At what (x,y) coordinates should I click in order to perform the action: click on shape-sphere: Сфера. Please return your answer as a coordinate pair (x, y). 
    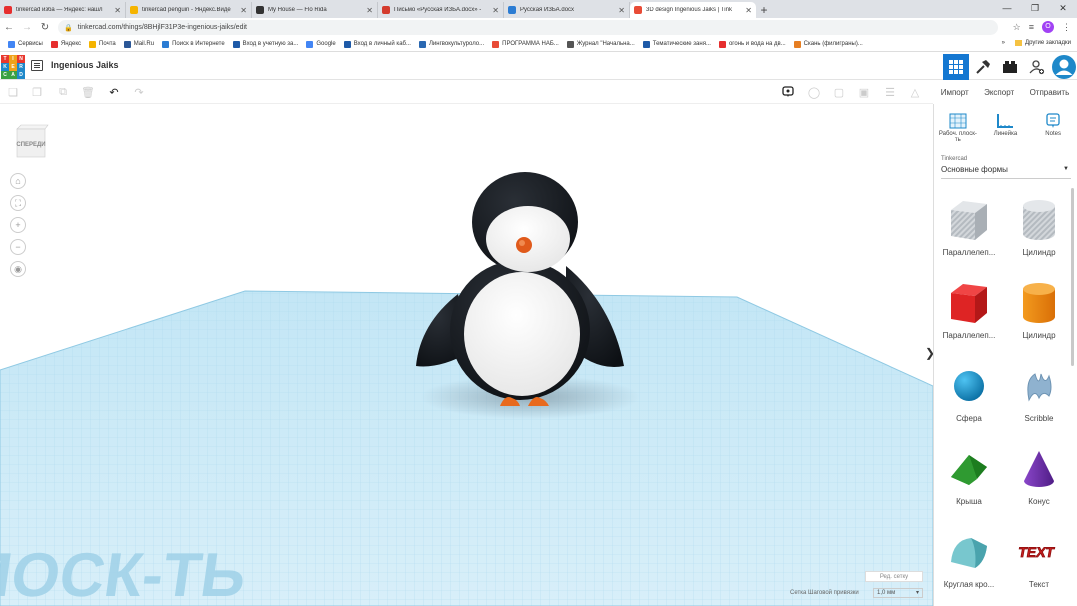
    Looking at the image, I should click on (969, 397).